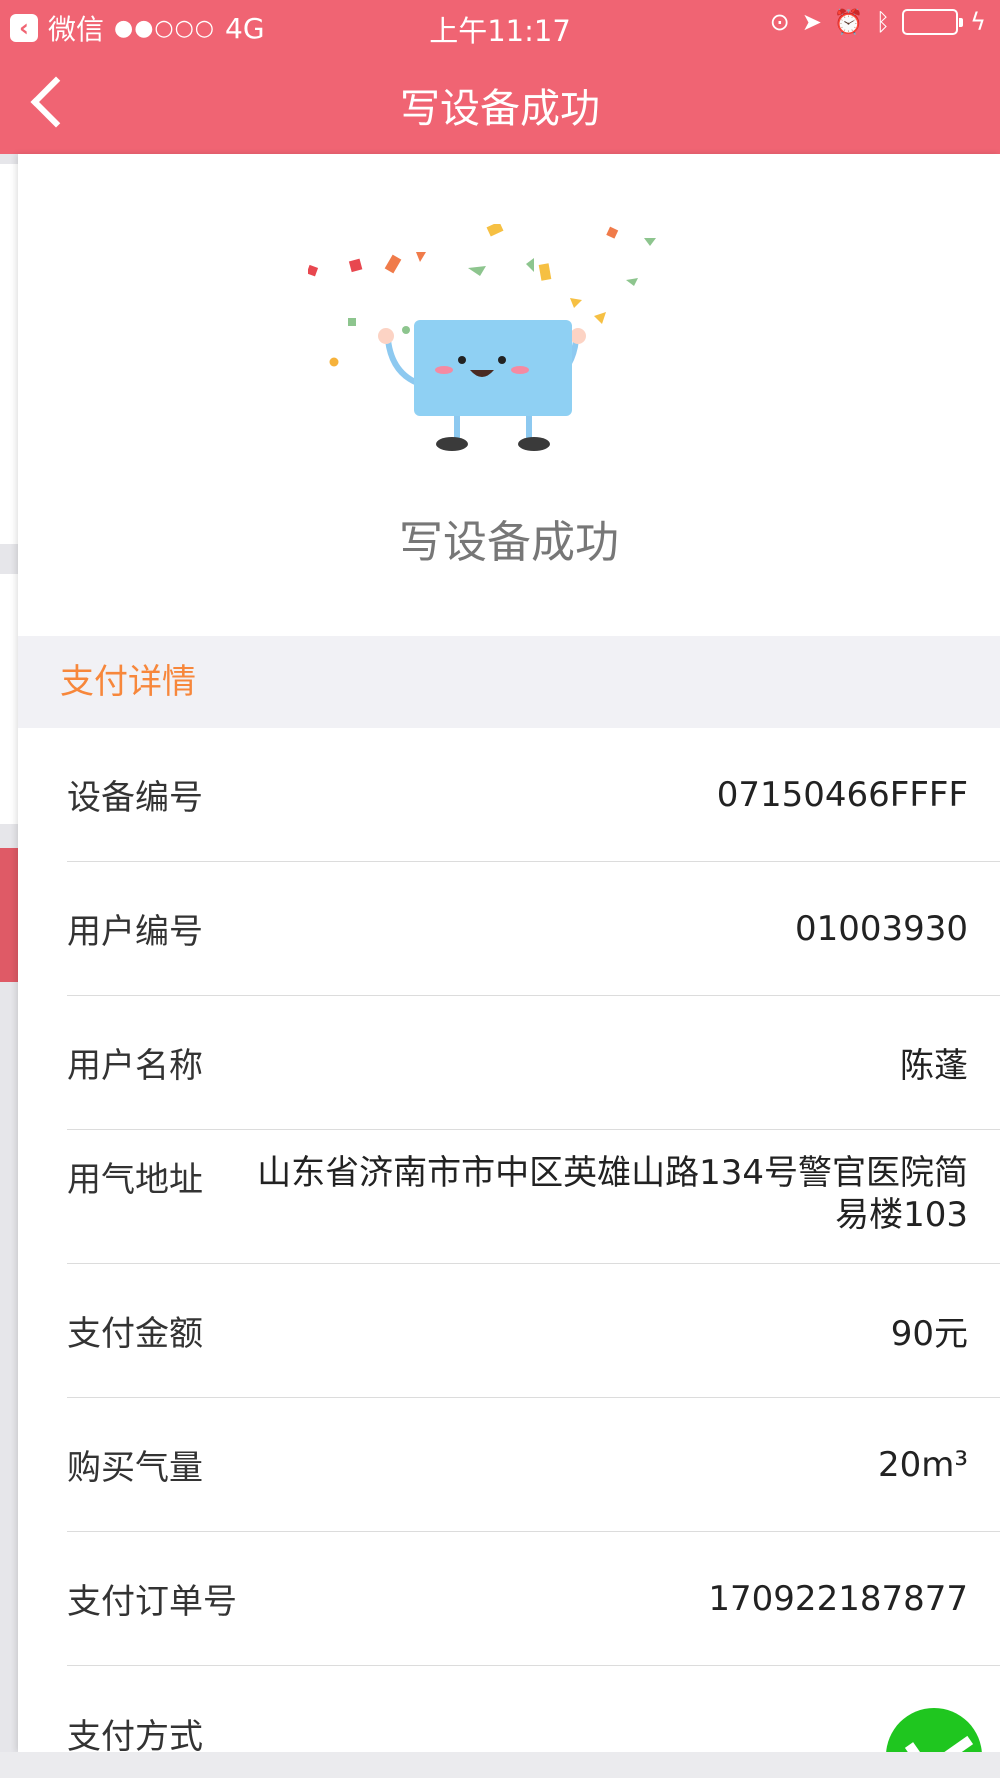 The height and width of the screenshot is (1778, 1000). I want to click on detail-value: 170922187877, so click(838, 1598).